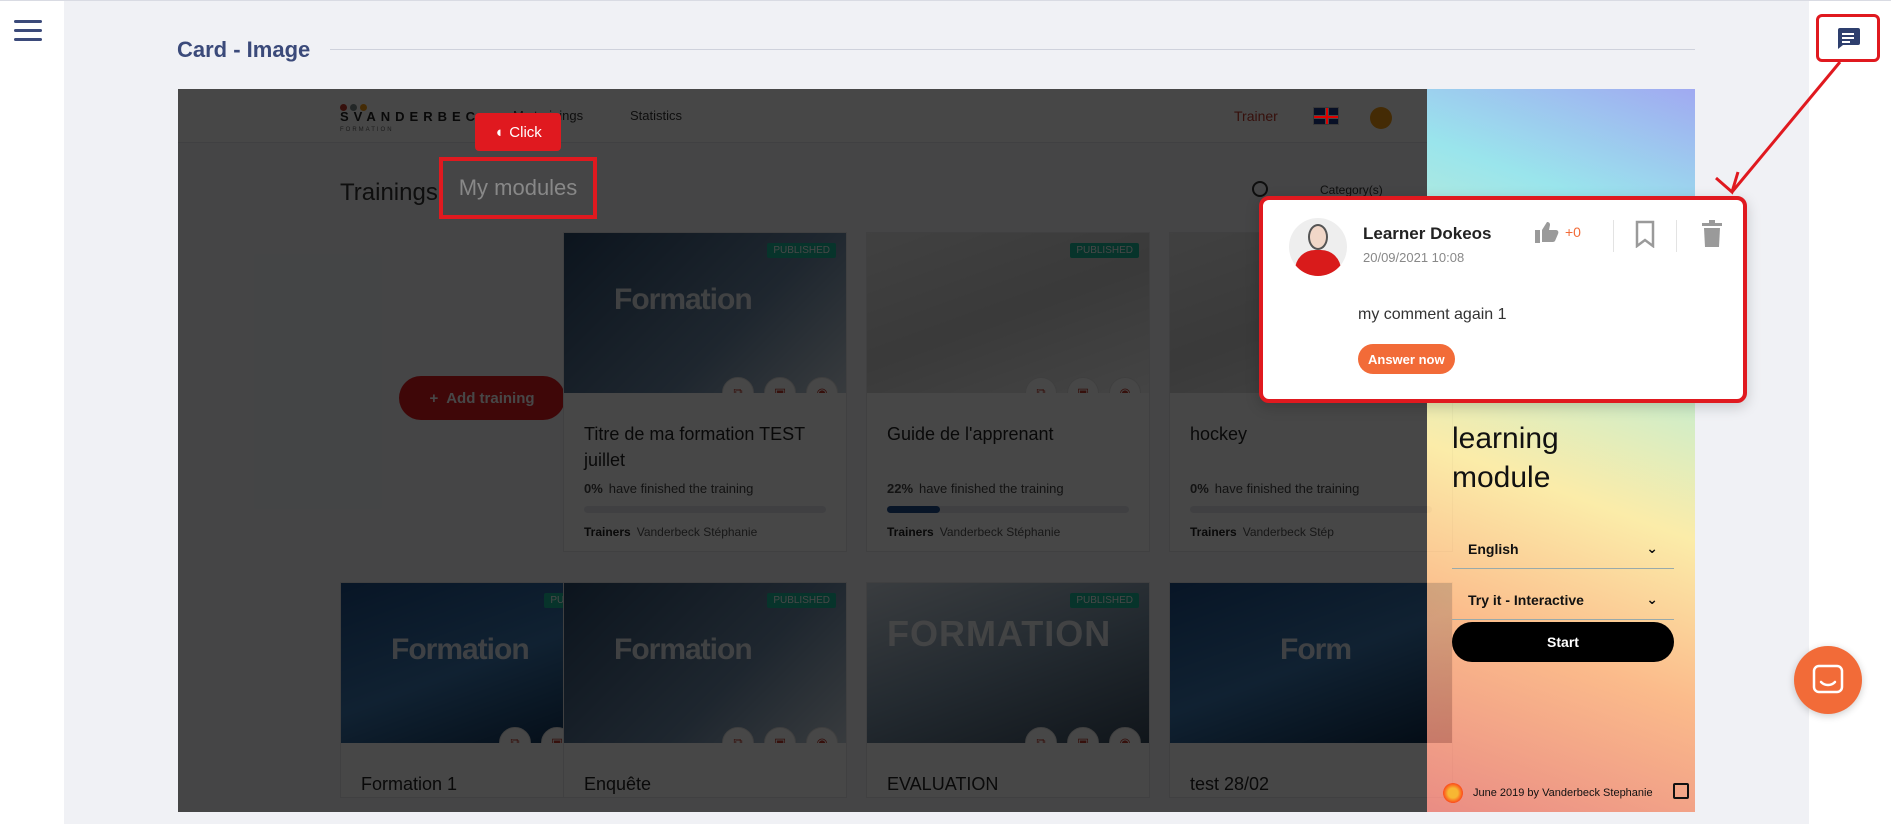 Image resolution: width=1891 pixels, height=824 pixels. I want to click on module-title: learning module, so click(1505, 458).